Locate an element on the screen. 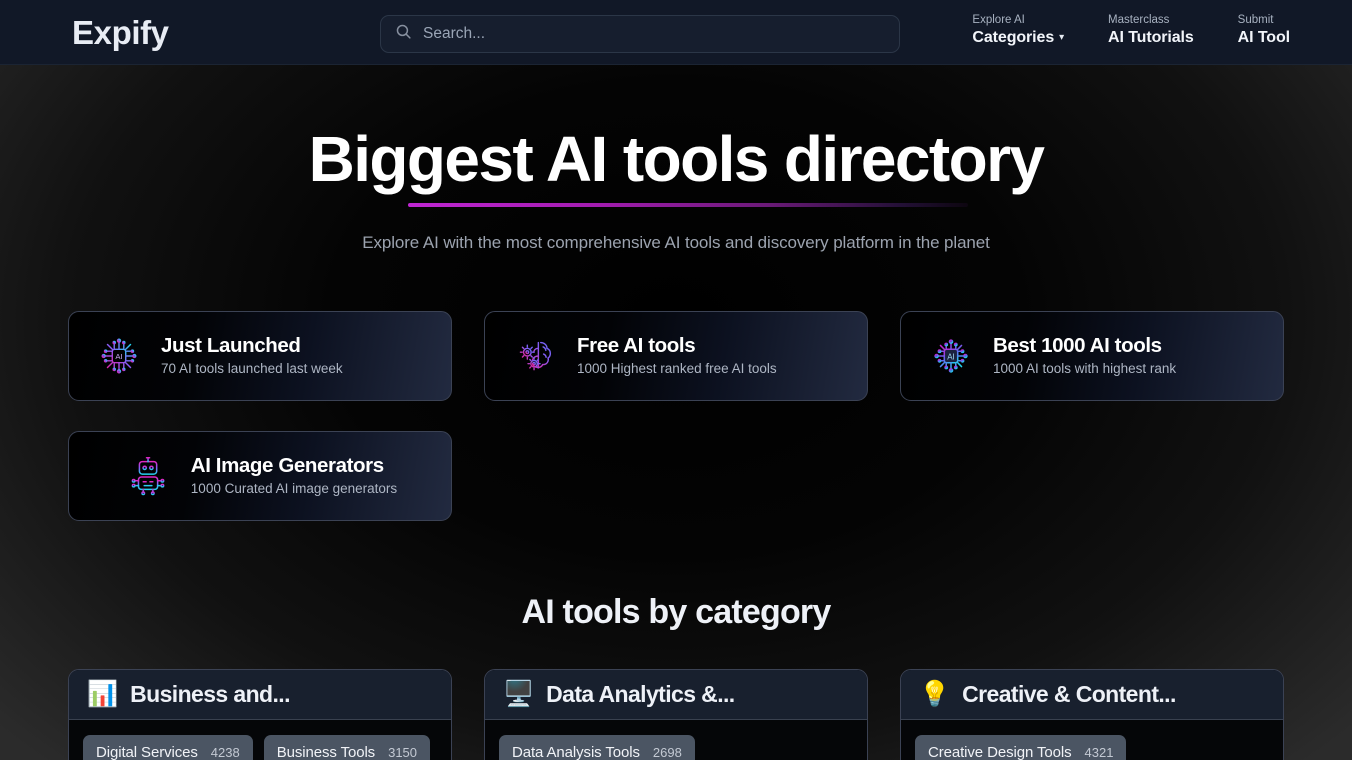 The width and height of the screenshot is (1352, 760). title-underline-accent is located at coordinates (688, 204).